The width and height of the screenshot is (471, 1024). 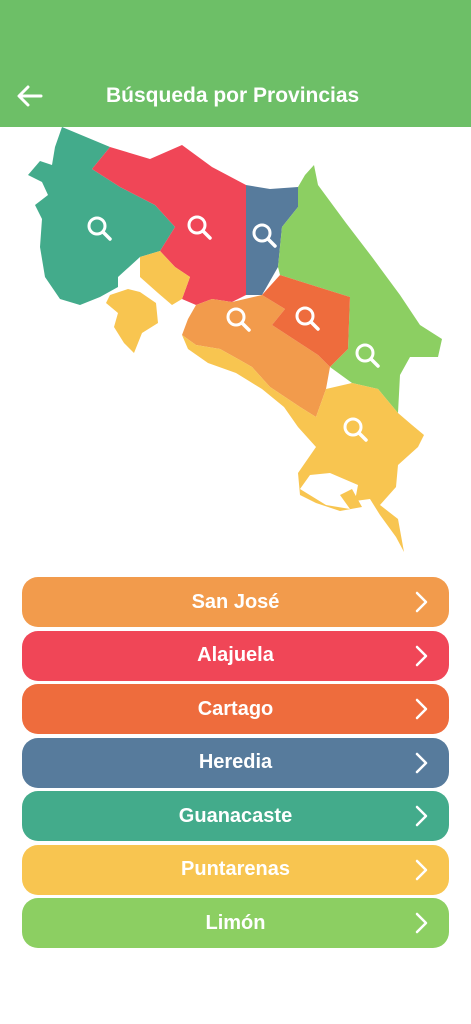 I want to click on province-button-alajuela: Alajuela, so click(x=235, y=655).